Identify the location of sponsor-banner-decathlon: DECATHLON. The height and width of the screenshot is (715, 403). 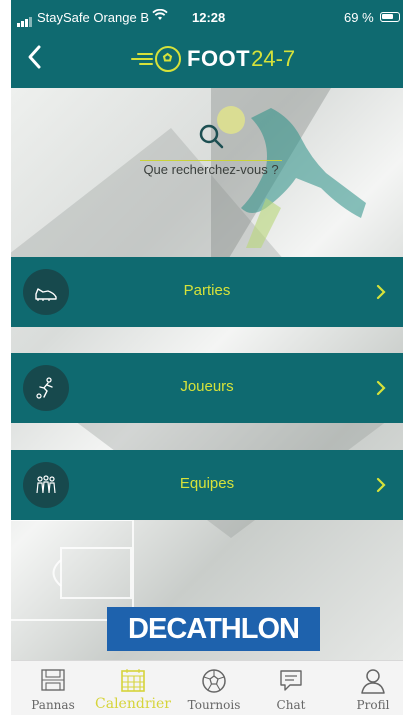
(213, 629).